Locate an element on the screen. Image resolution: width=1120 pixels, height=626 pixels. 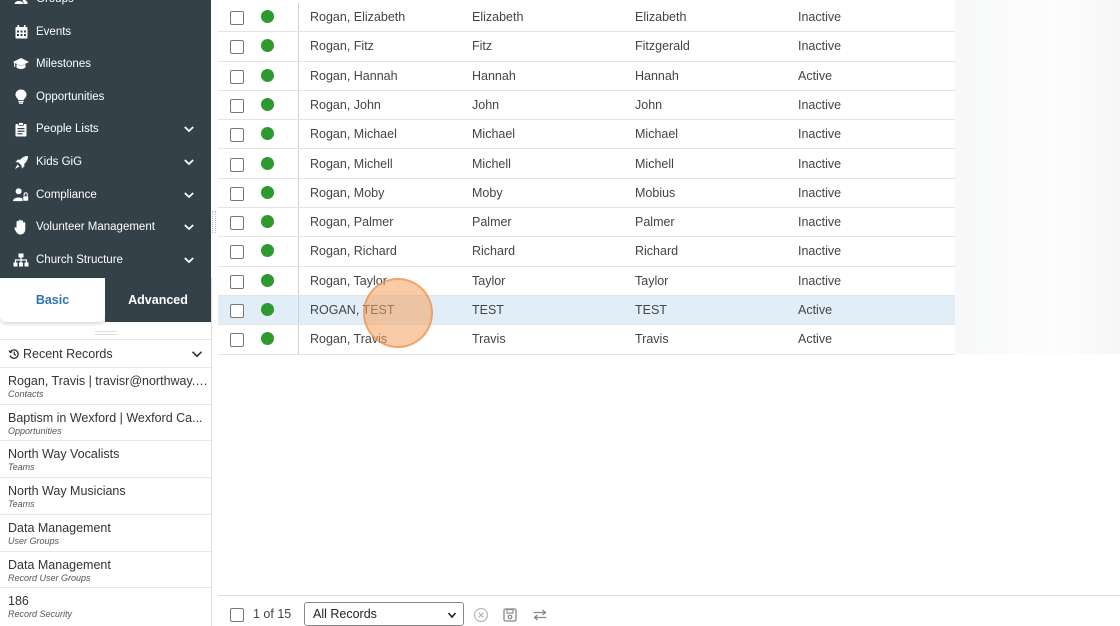
recent-record-item: 186 Record Security is located at coordinates (105, 605).